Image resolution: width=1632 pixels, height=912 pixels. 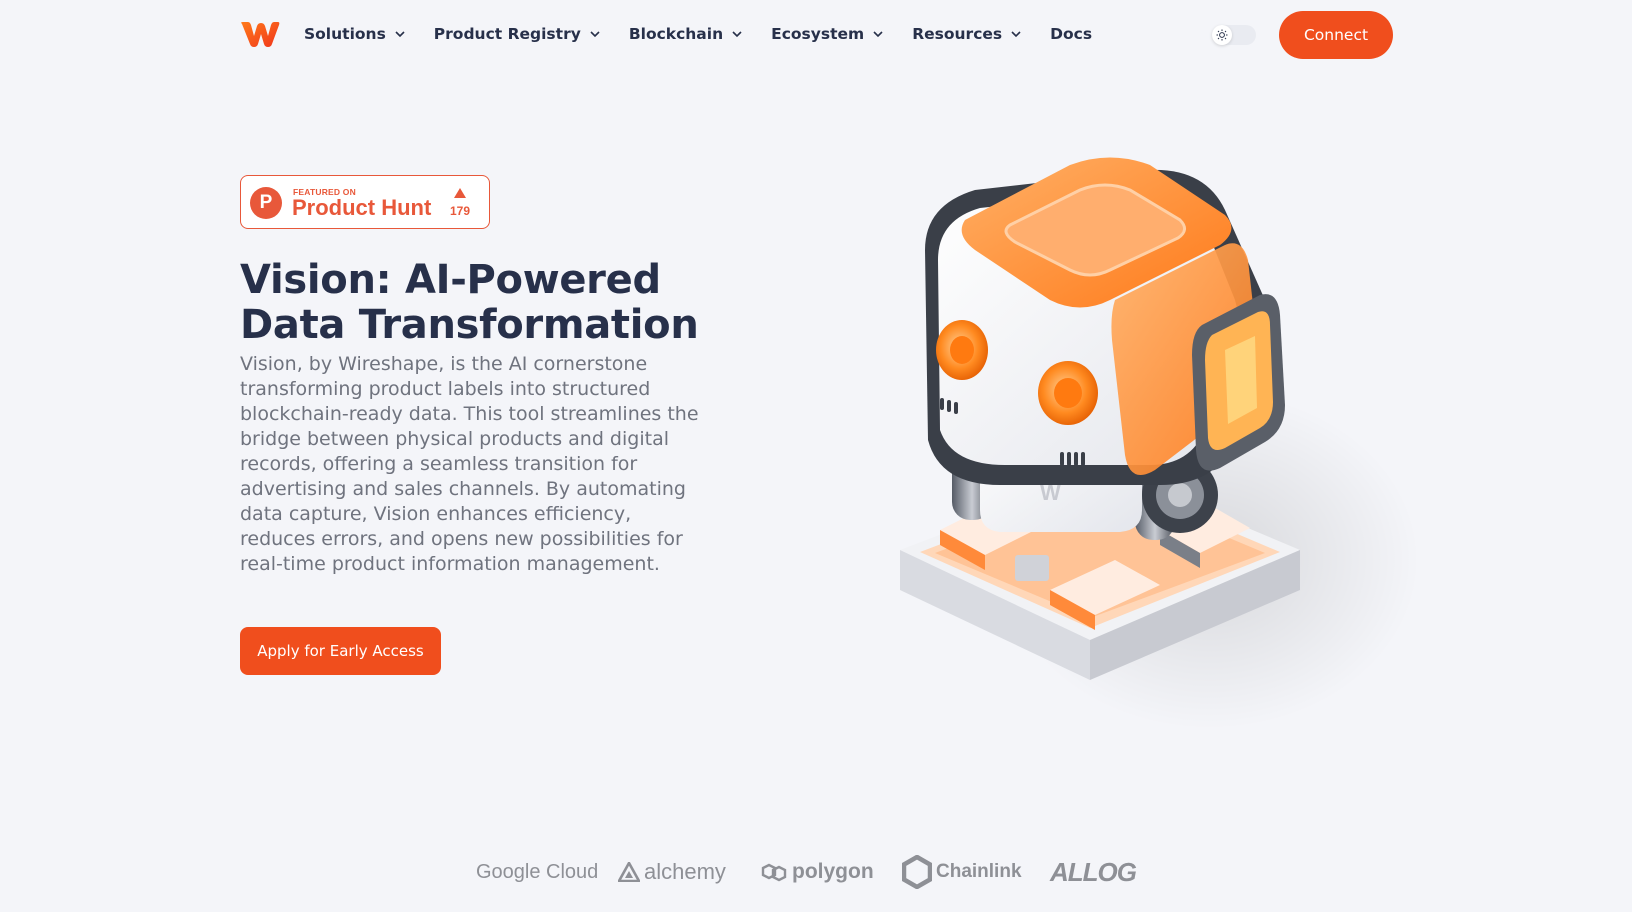 I want to click on alchemy-logo: alchemy, so click(x=672, y=872).